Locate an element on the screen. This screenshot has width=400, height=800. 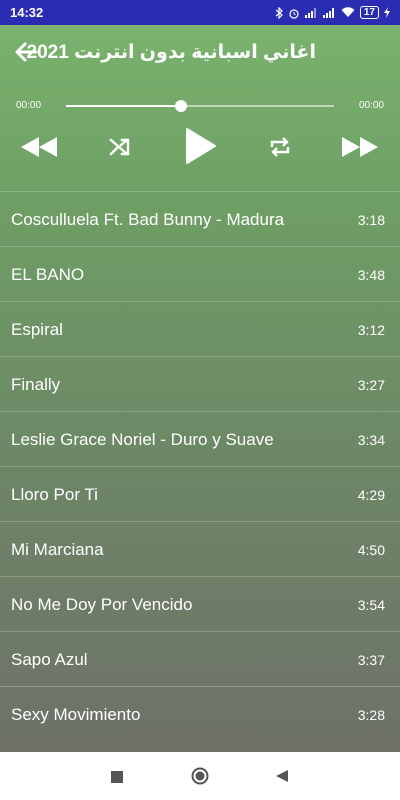
track-title: No Me Doy Por Vencido is located at coordinates (102, 604).